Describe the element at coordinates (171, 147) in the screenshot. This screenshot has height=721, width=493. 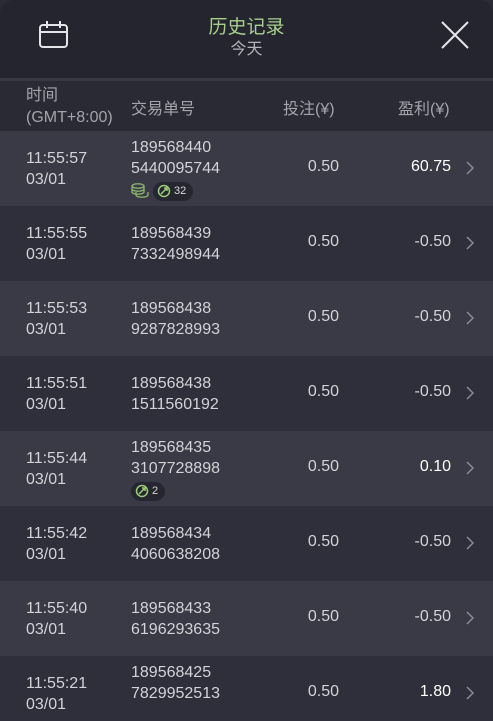
I see `row-order-line1: 189568440` at that location.